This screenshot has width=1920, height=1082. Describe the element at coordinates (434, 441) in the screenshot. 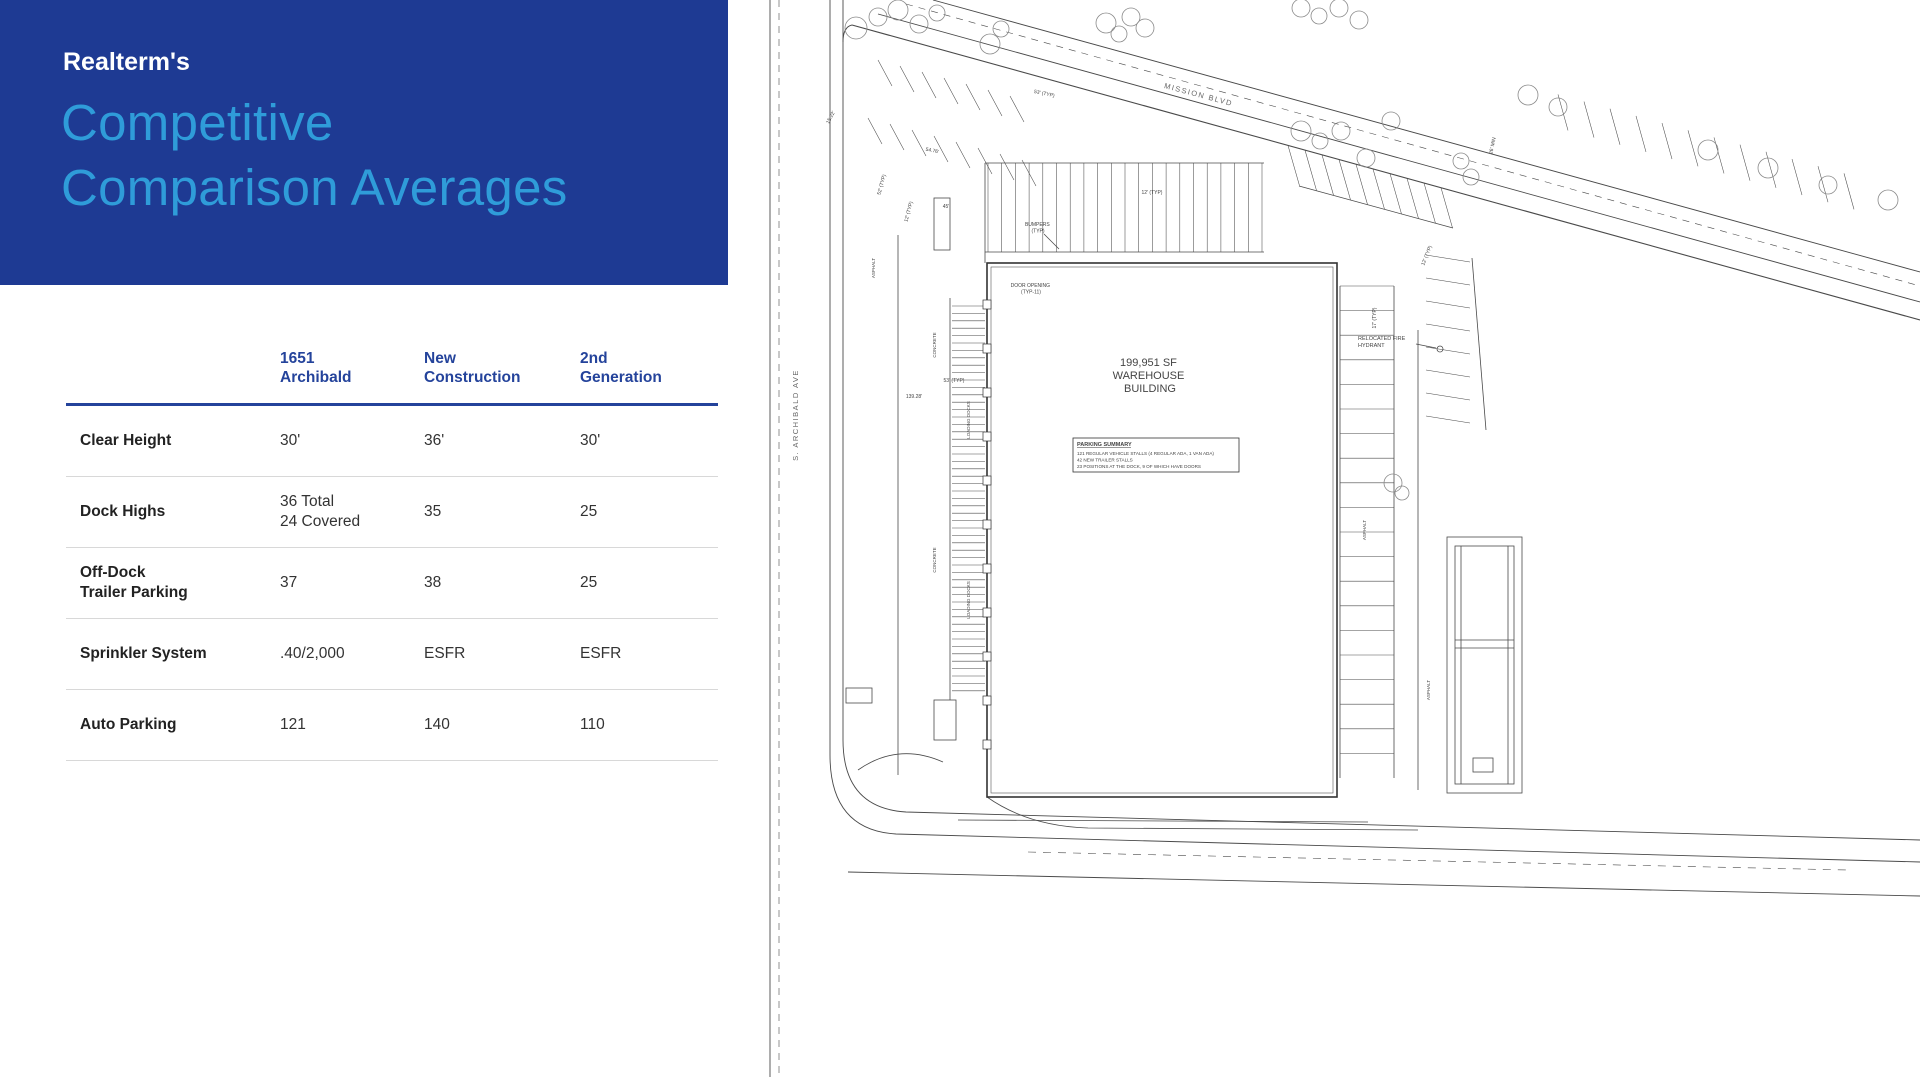

I see `cell-value: 36'` at that location.